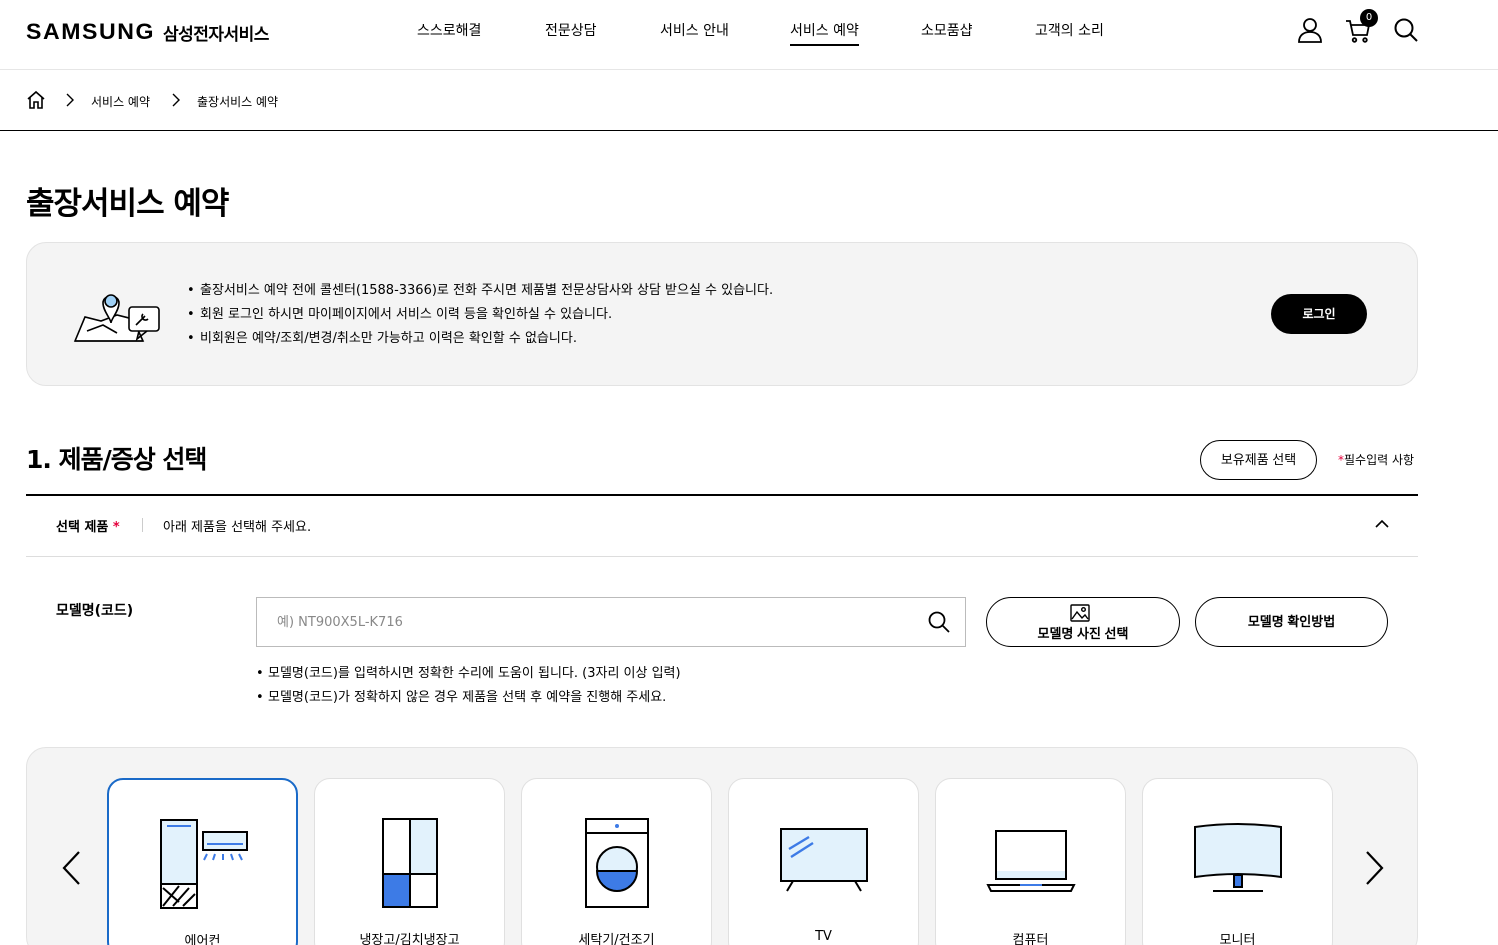  What do you see at coordinates (722, 526) in the screenshot?
I see `selected-product-row: 선택 제품 * 아래 제품을 선택해 주세요.` at bounding box center [722, 526].